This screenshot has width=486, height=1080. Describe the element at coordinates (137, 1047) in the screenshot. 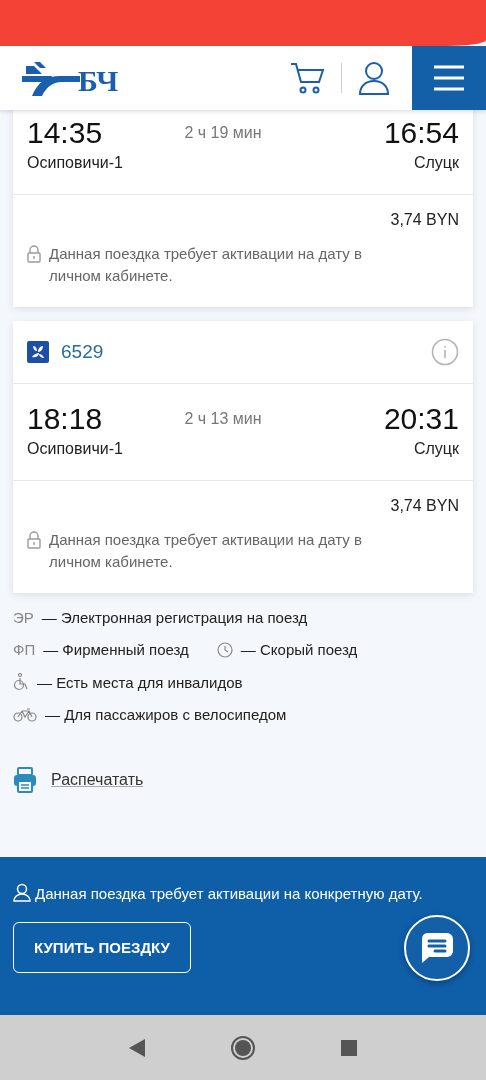

I see `back-icon` at that location.